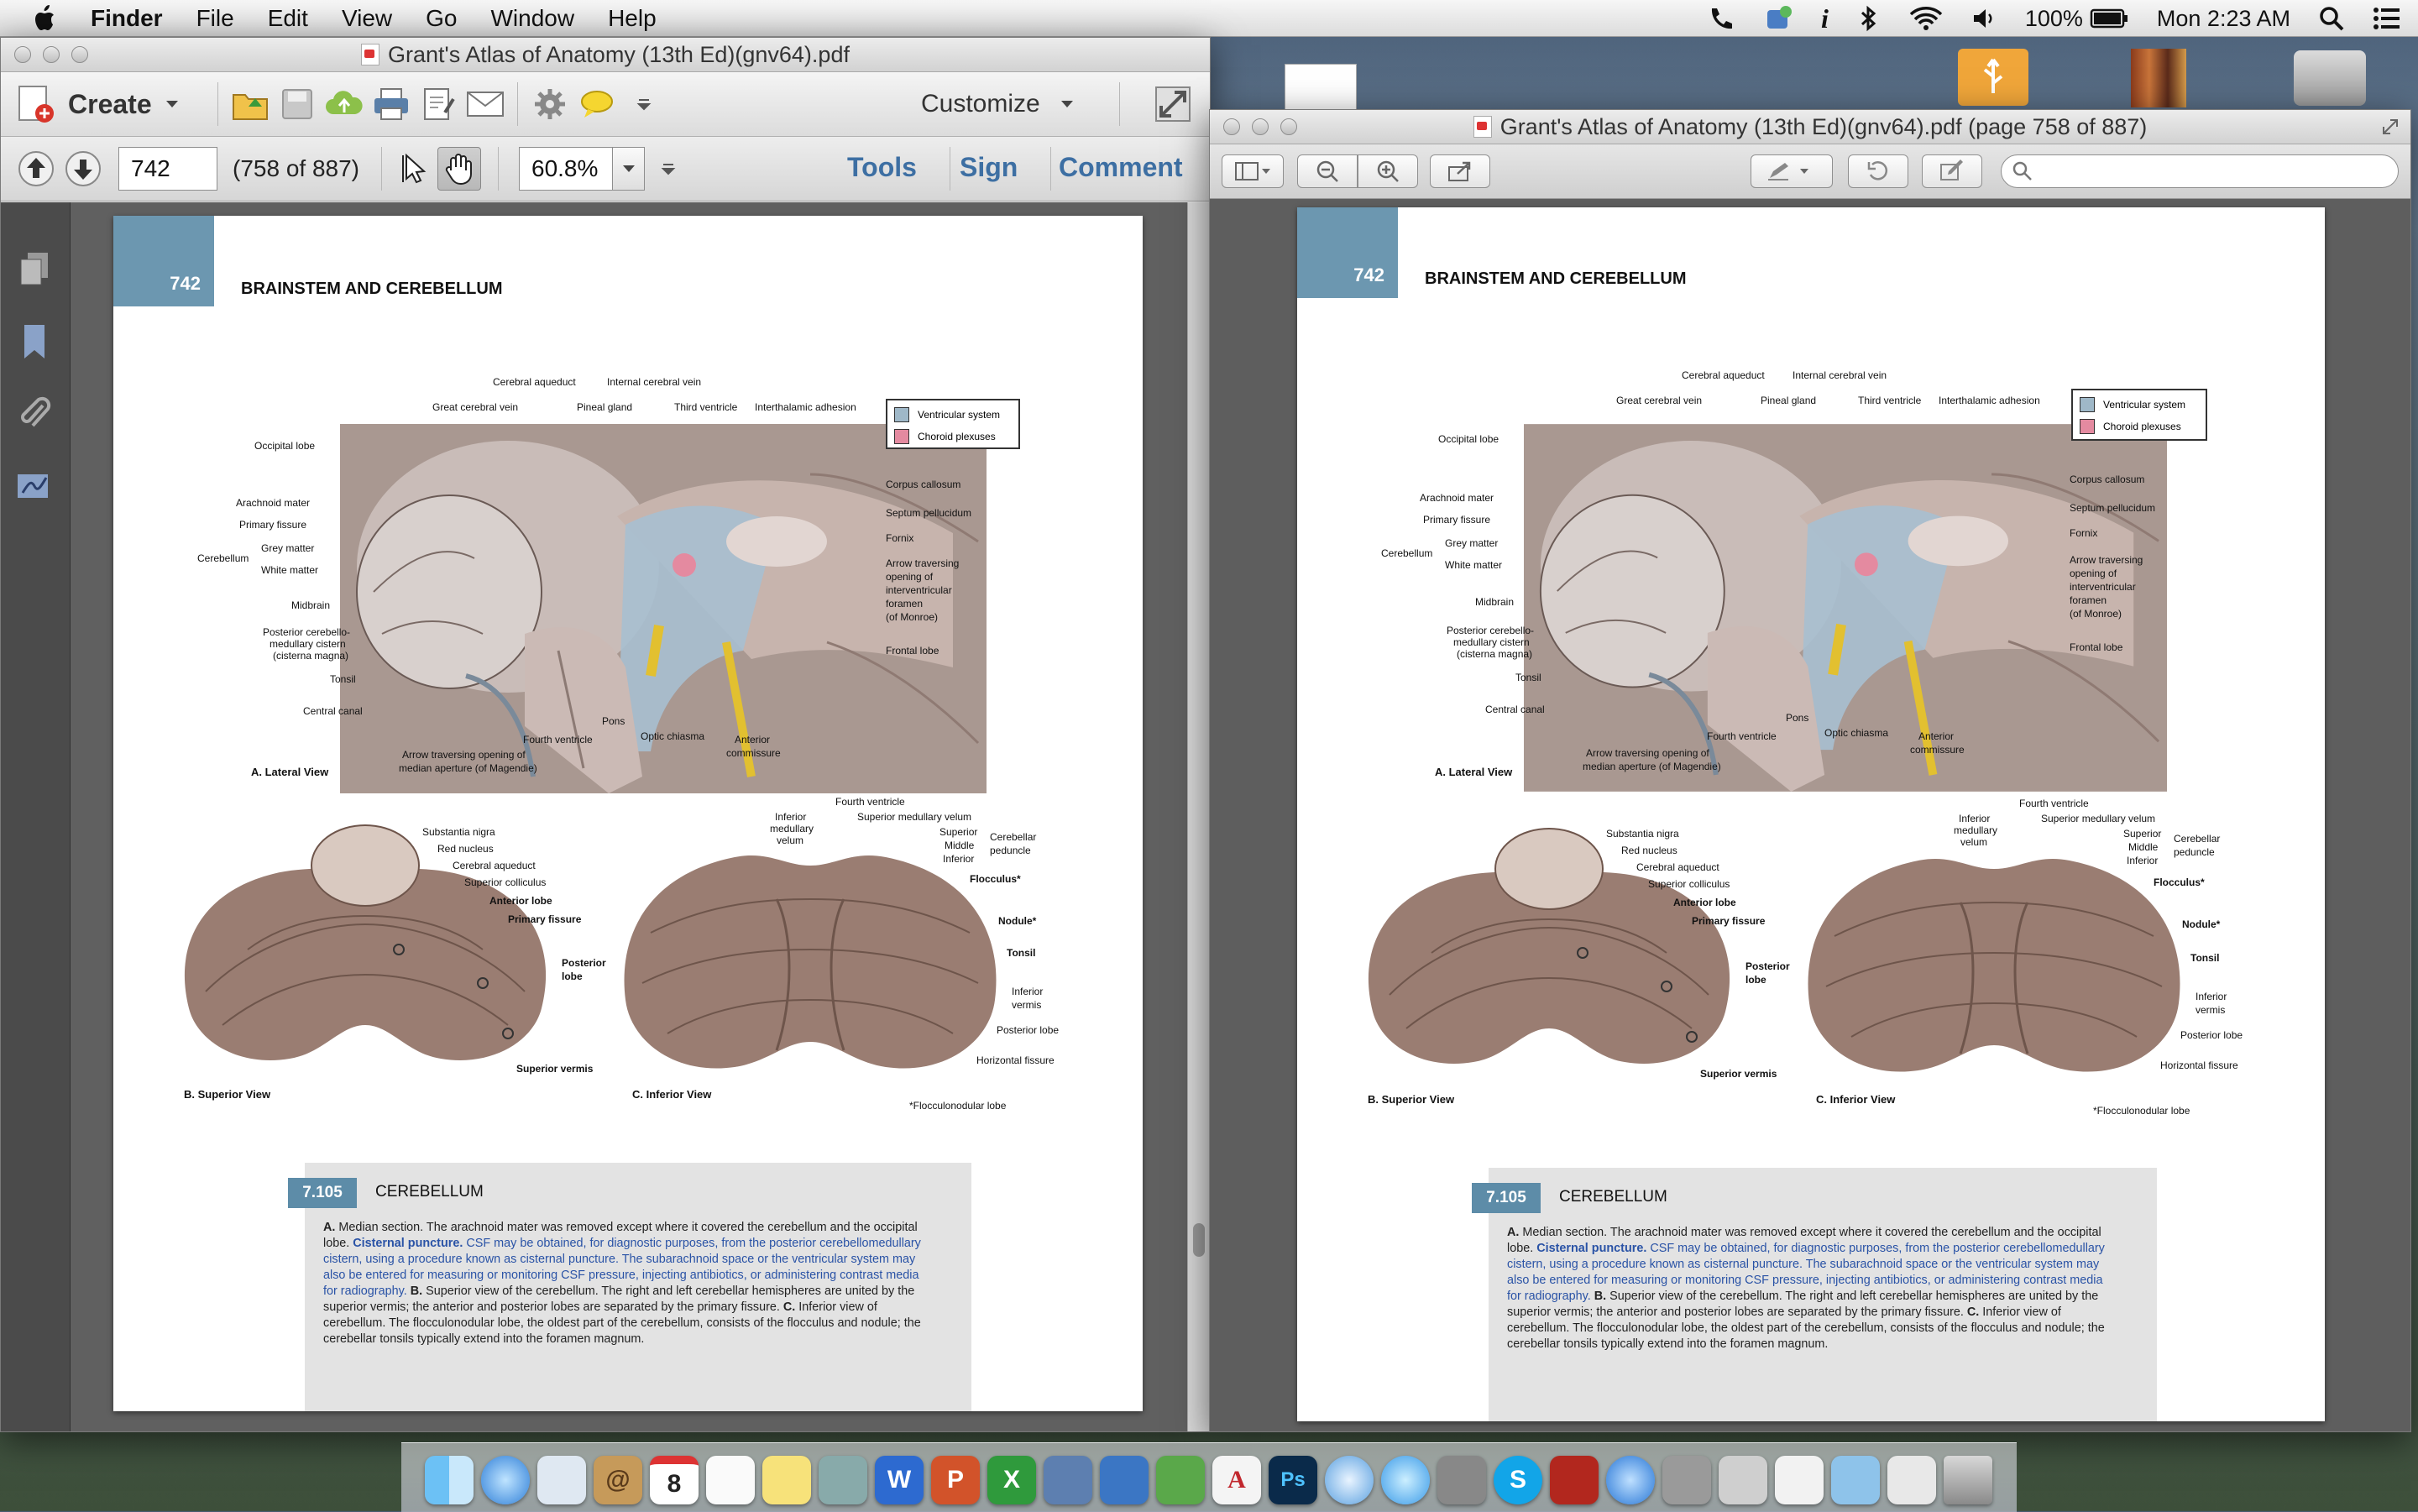  I want to click on comment-pane-button: Comment, so click(1121, 167).